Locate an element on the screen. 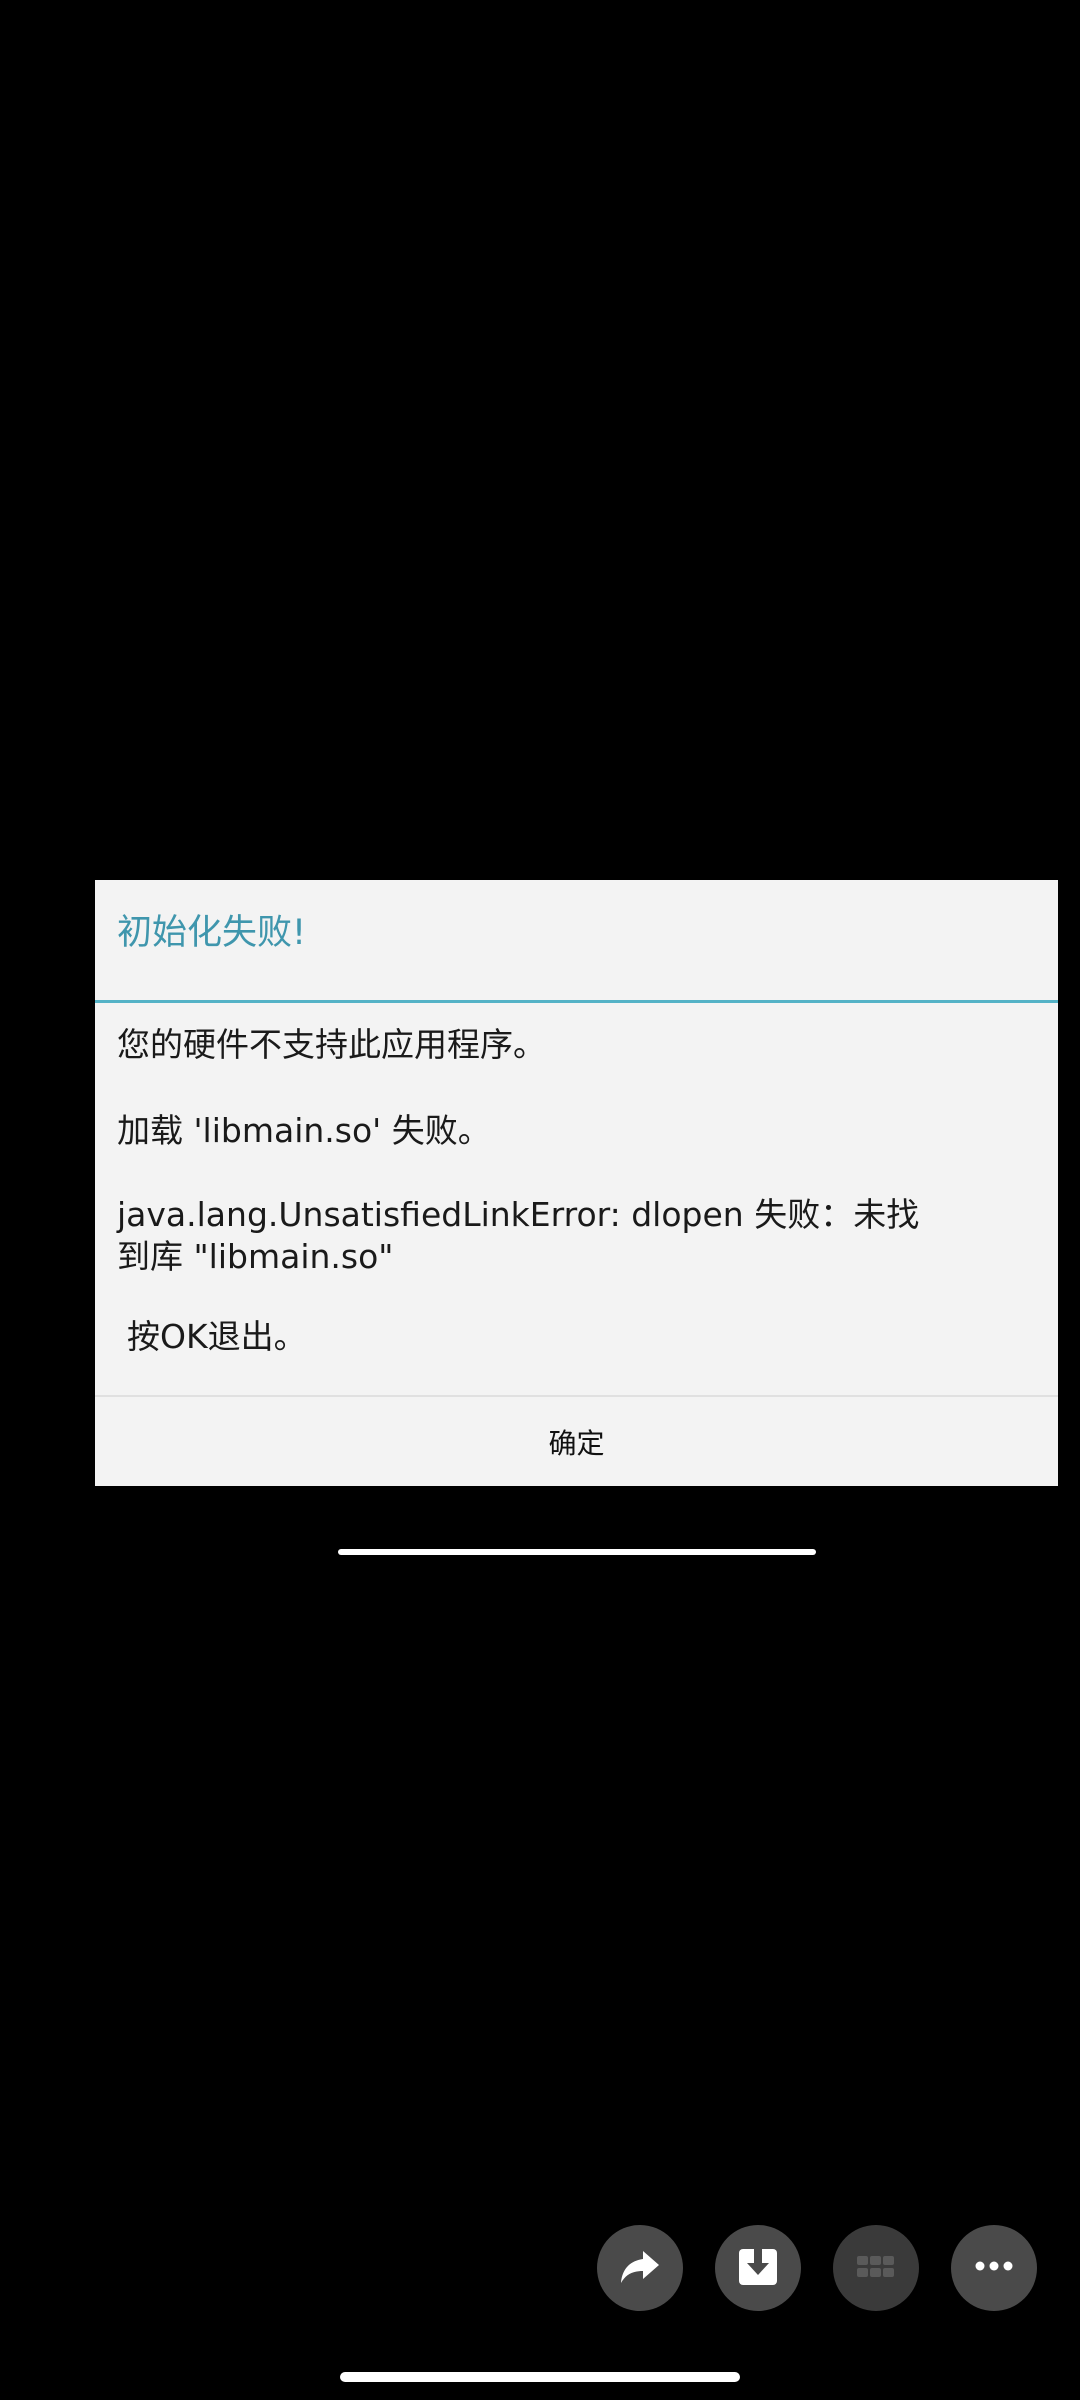 Image resolution: width=1080 pixels, height=2400 pixels. share-icon is located at coordinates (640, 2268).